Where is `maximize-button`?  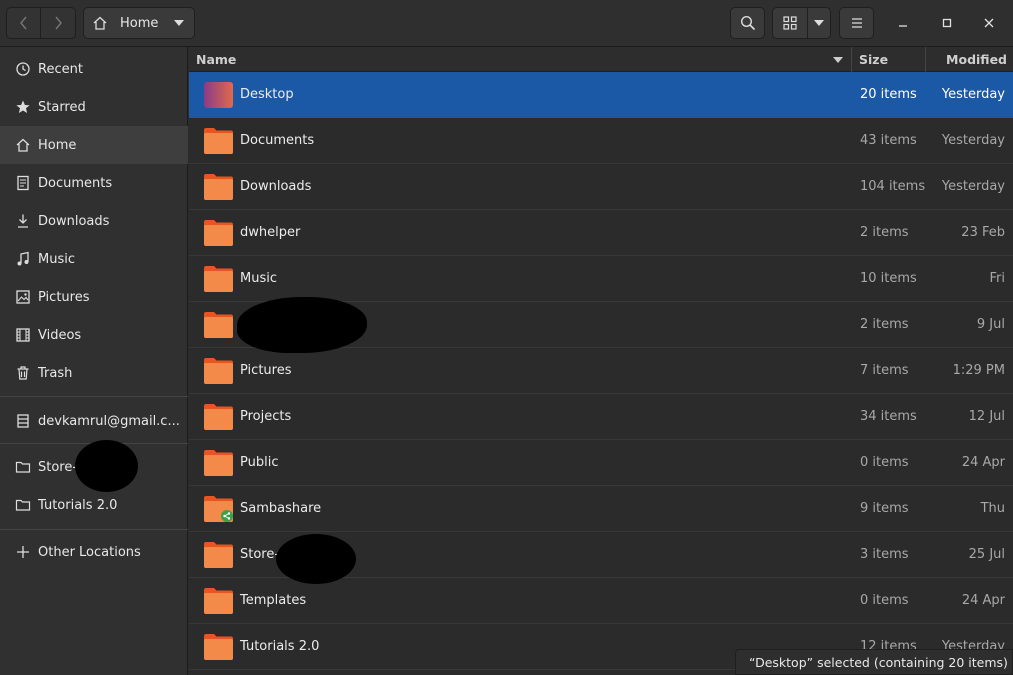
maximize-button is located at coordinates (947, 23).